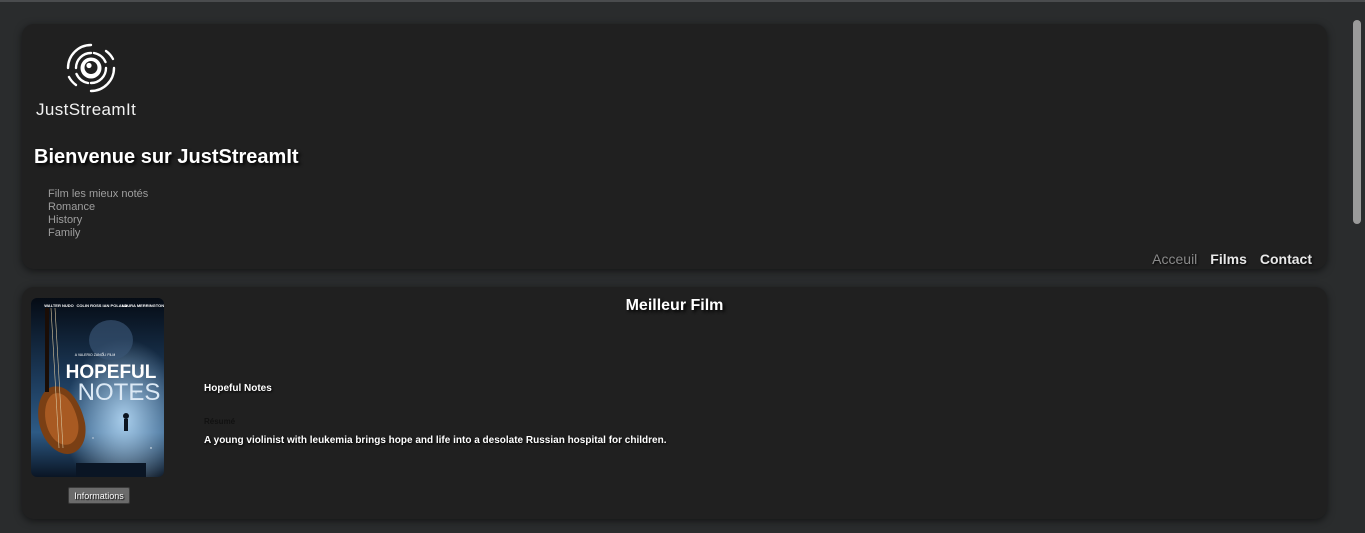 The image size is (1365, 533). Describe the element at coordinates (1174, 259) in the screenshot. I see `nav-link-acceuil: Acceuil` at that location.